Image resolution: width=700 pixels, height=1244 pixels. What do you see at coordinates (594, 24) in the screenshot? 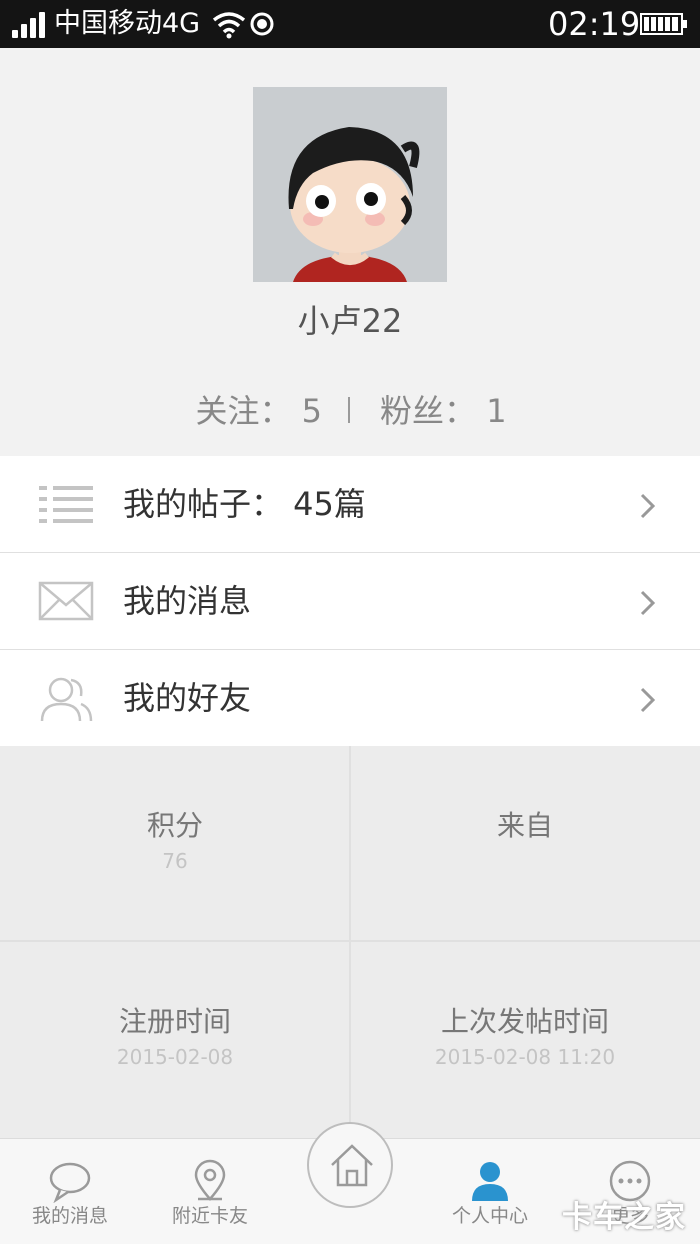
I see `clock: 02:19` at bounding box center [594, 24].